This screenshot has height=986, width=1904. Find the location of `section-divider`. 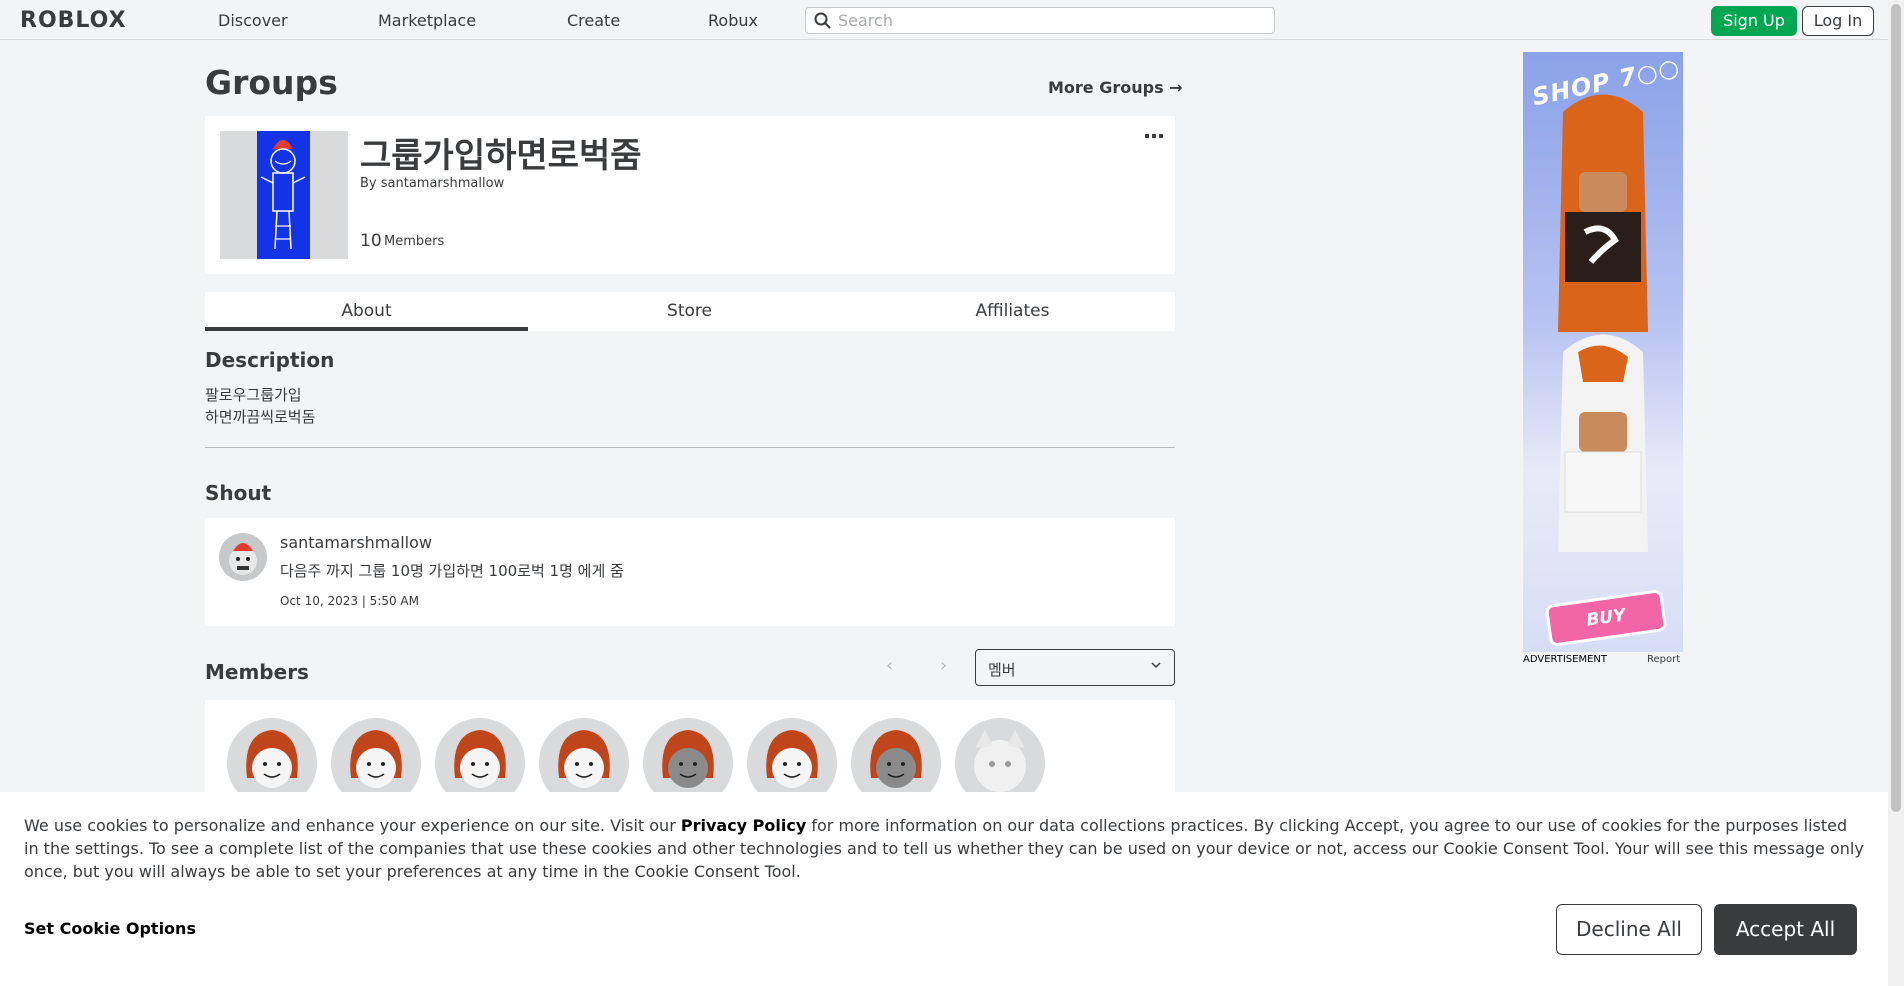

section-divider is located at coordinates (690, 447).